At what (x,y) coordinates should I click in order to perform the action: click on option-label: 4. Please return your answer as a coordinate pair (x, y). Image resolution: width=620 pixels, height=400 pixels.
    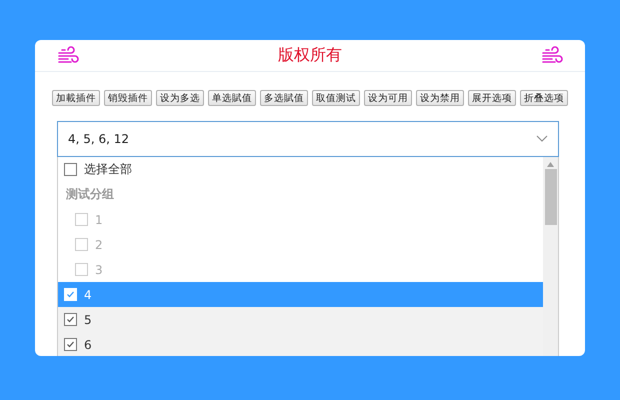
    Looking at the image, I should click on (88, 295).